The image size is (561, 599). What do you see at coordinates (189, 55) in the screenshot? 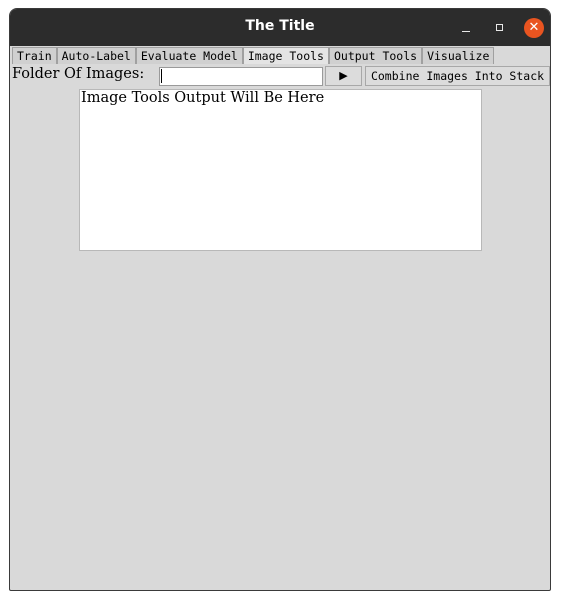
I see `tab-evaluate-model: Evaluate Model` at bounding box center [189, 55].